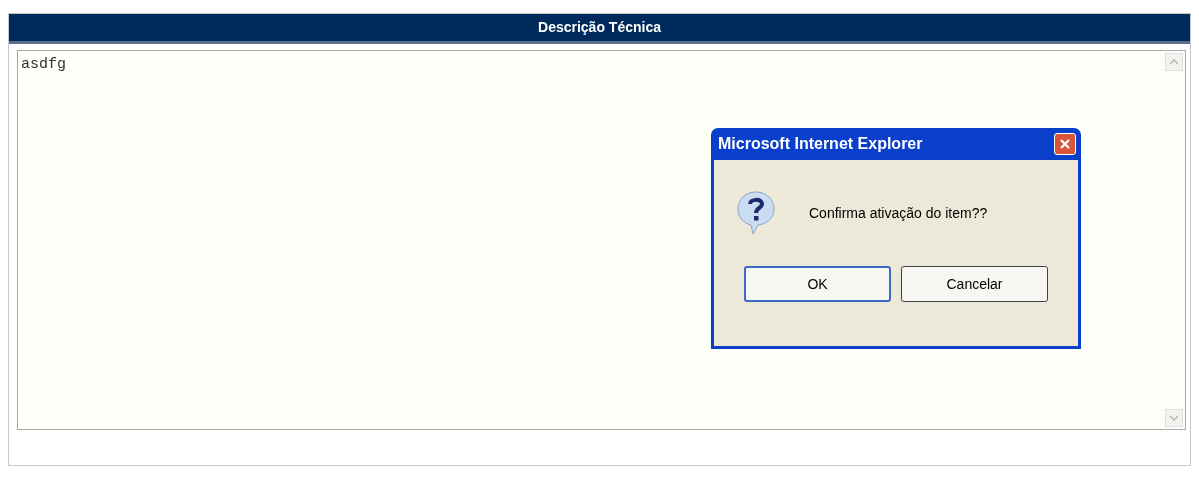 This screenshot has width=1199, height=497. I want to click on textarea-text: asdfg, so click(43, 65).